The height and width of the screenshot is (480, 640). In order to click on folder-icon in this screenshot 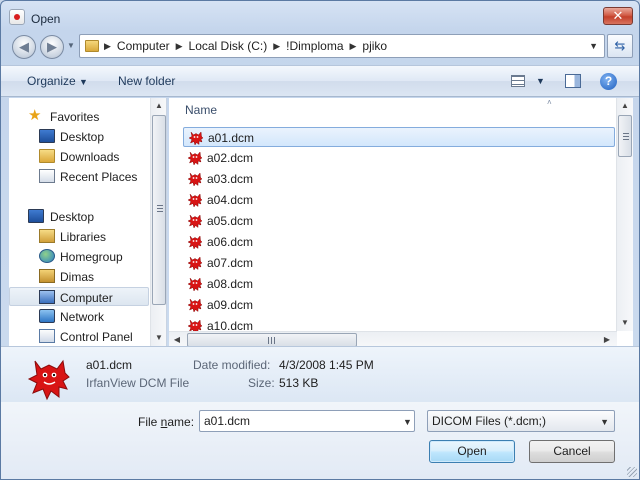, I will do `click(92, 46)`.